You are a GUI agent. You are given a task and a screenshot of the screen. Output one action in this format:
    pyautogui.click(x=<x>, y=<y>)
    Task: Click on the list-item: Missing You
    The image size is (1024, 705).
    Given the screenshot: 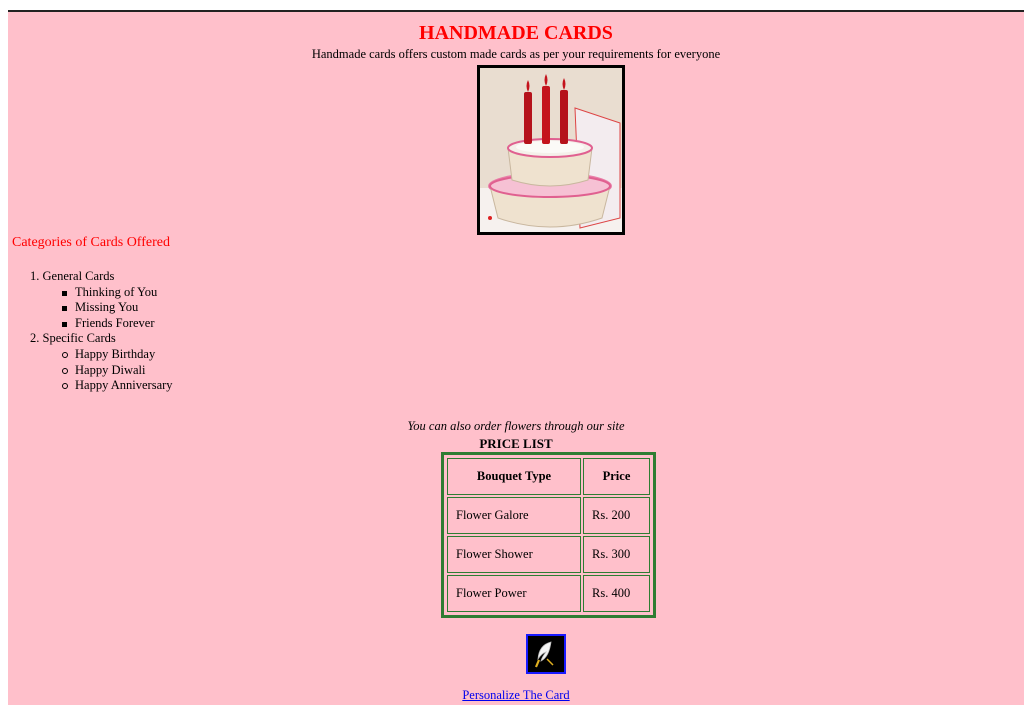 What is the action you would take?
    pyautogui.click(x=117, y=308)
    